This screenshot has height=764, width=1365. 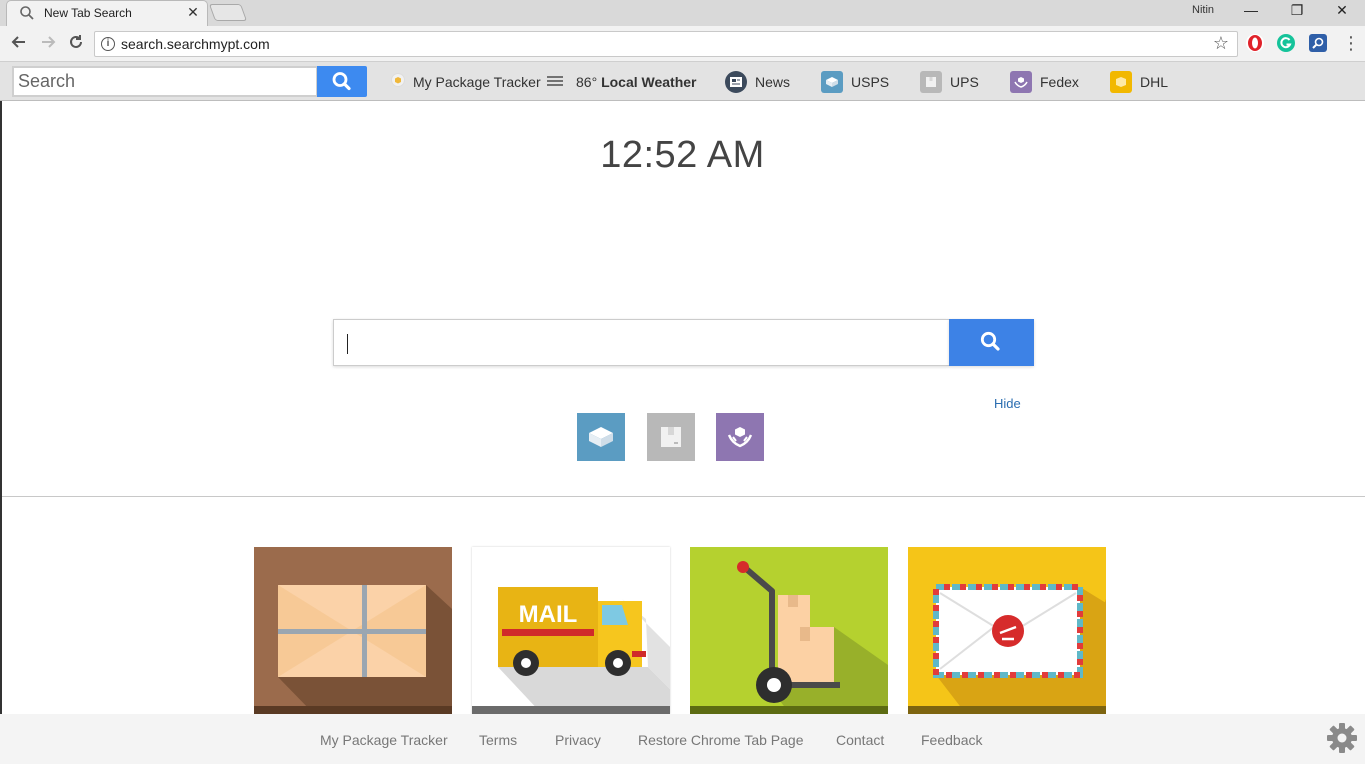 I want to click on hands-box-icon, so click(x=740, y=437).